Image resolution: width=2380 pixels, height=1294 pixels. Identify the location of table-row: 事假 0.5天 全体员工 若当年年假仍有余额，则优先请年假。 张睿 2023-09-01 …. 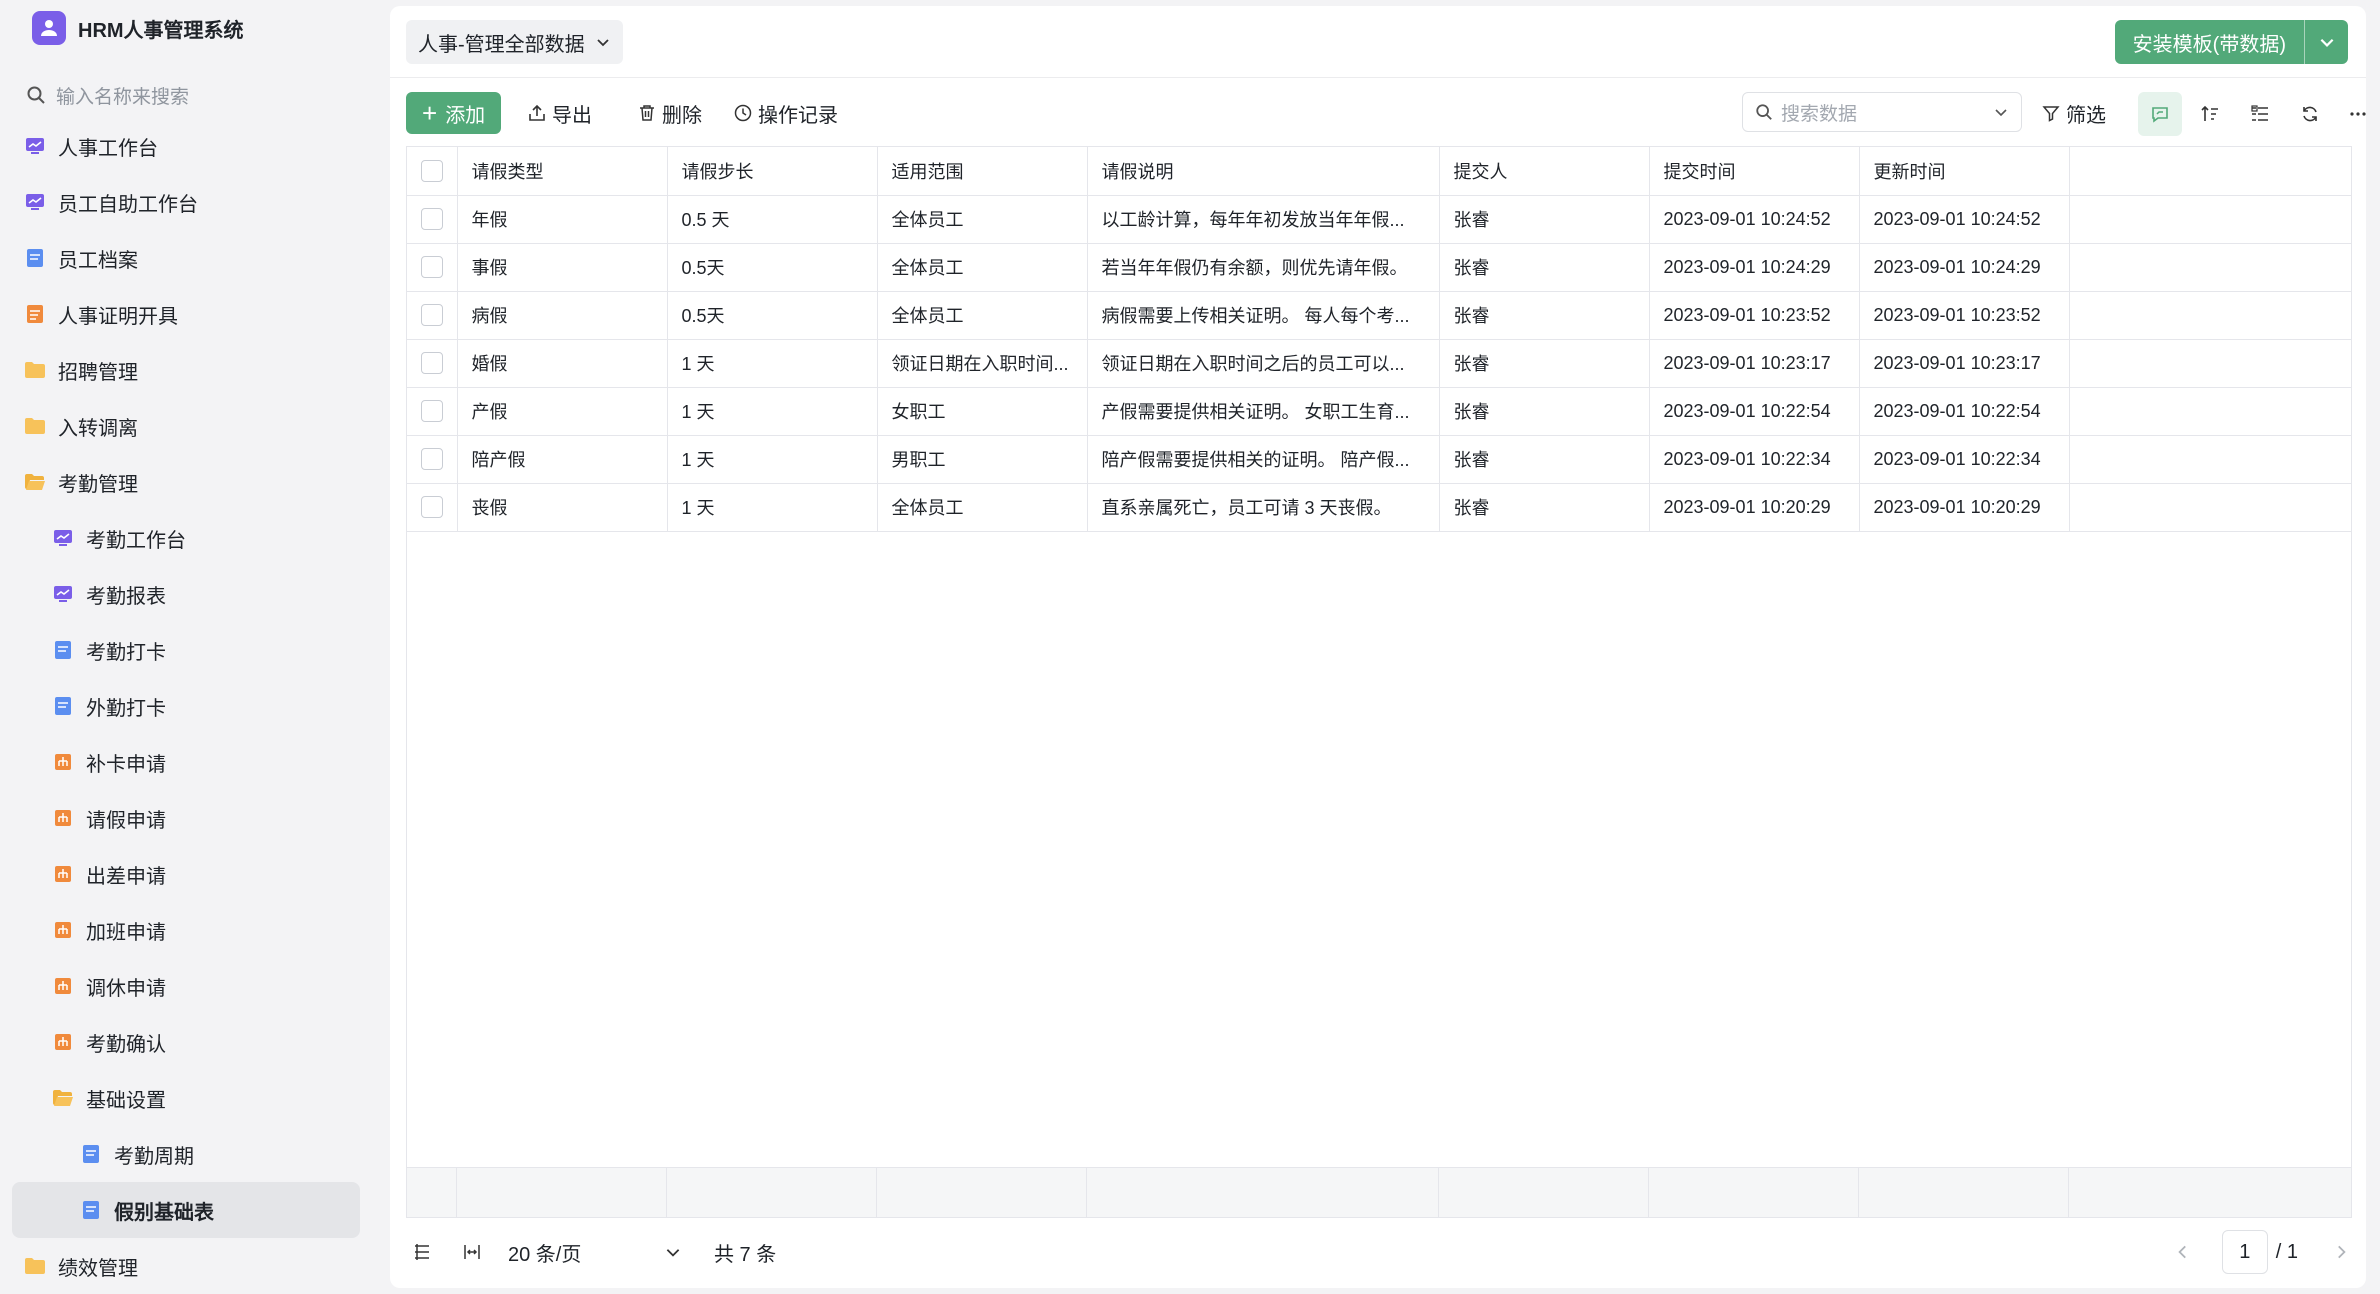
(1379, 267).